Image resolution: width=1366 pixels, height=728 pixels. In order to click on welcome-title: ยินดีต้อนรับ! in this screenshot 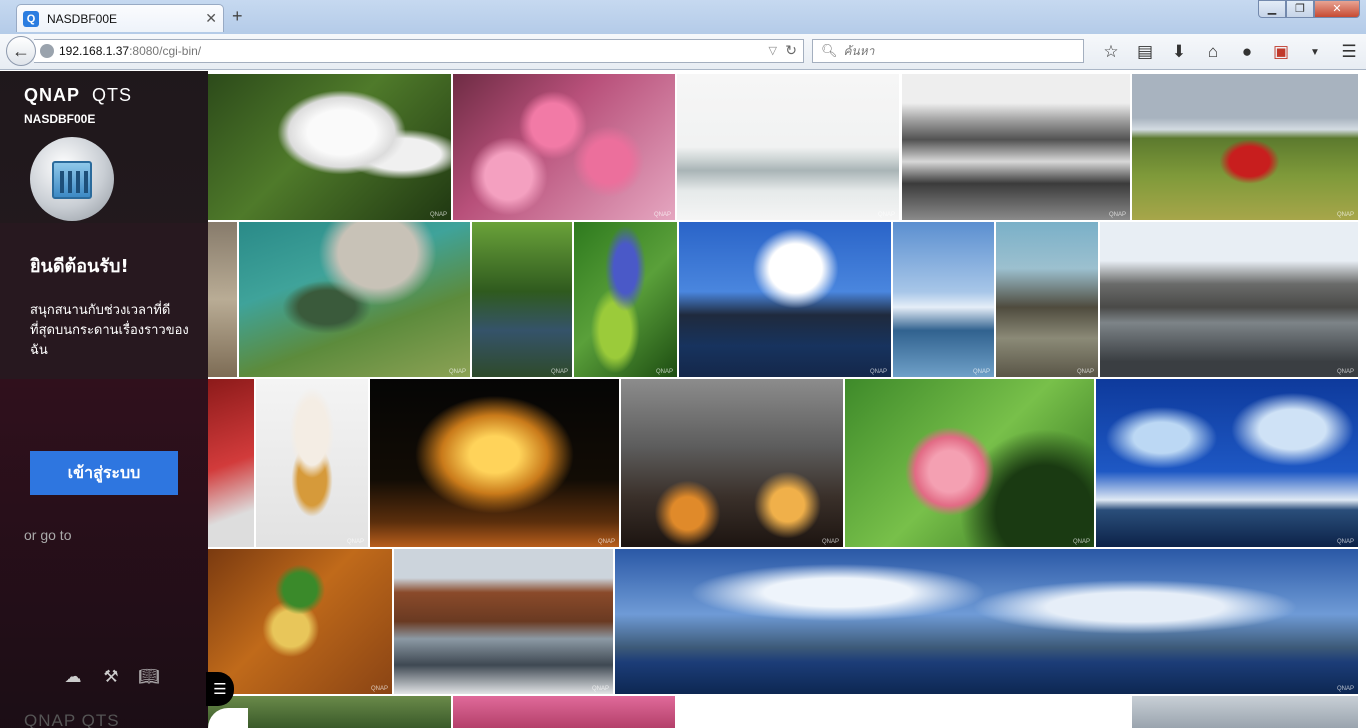, I will do `click(79, 266)`.